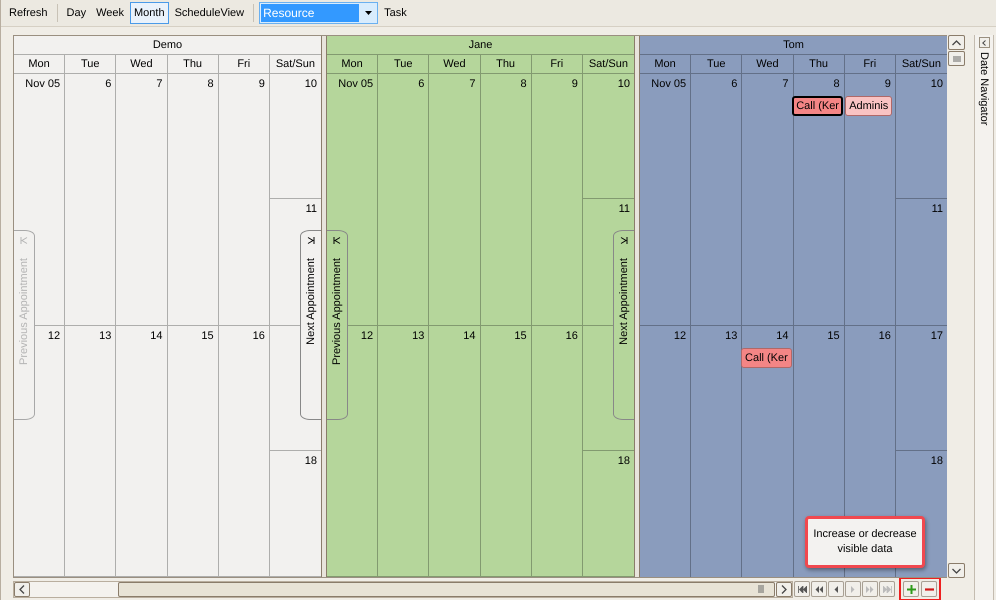 The image size is (996, 600). I want to click on rewind-icon, so click(819, 589).